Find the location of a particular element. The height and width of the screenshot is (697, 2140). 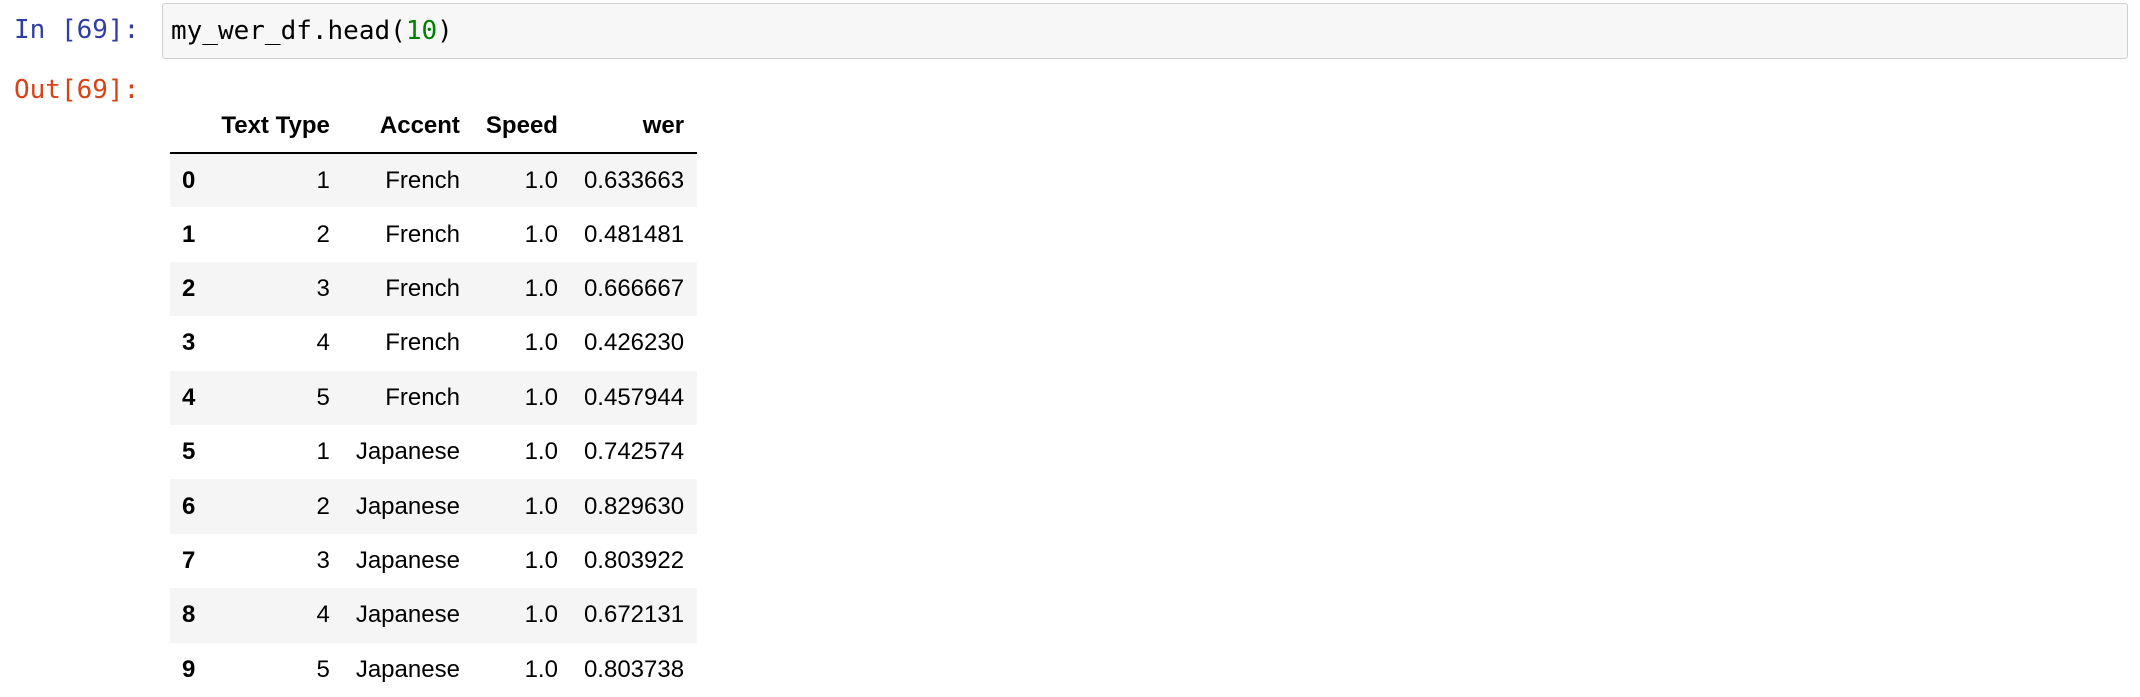

cell-wer: 0.742574 is located at coordinates (634, 452).